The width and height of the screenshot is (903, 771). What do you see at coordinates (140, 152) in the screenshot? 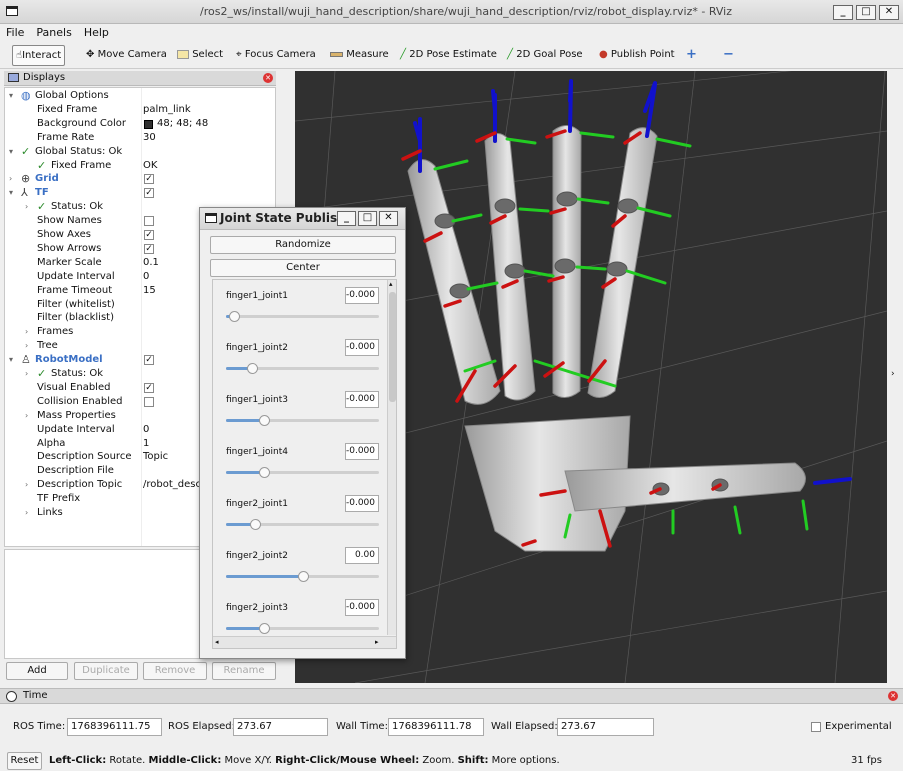
I see `display-tree-row: ▾ ✓ Global Status: Ok` at bounding box center [140, 152].